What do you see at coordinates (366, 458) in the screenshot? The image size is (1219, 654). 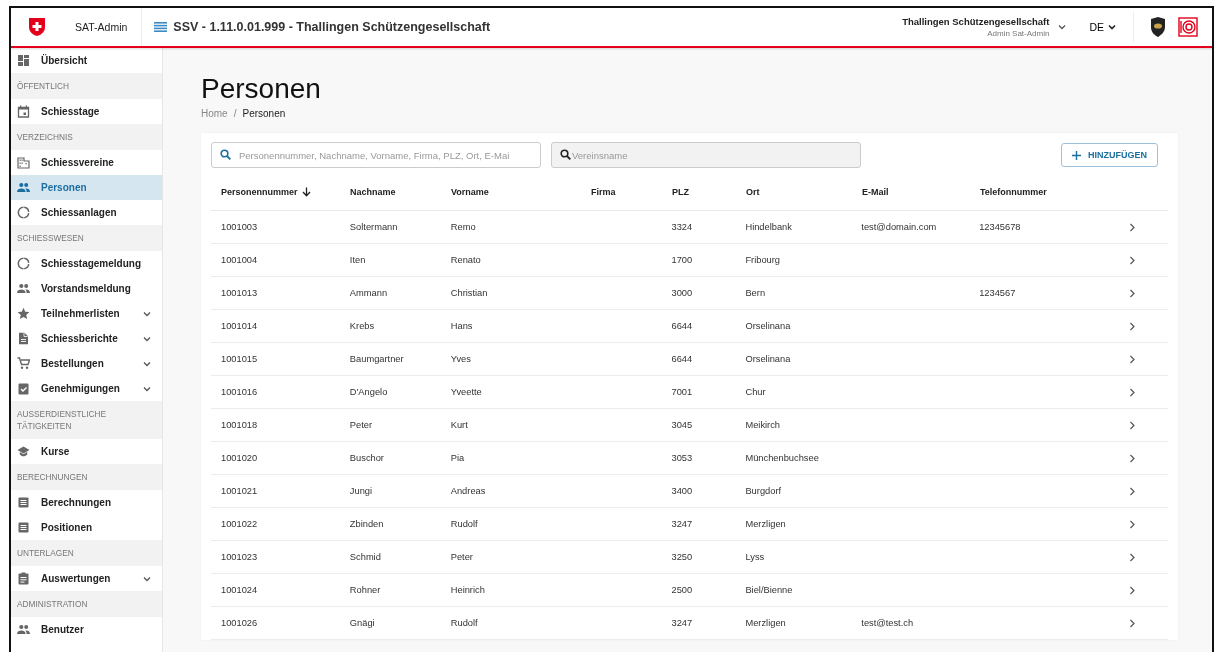 I see `table-cell: Buschor` at bounding box center [366, 458].